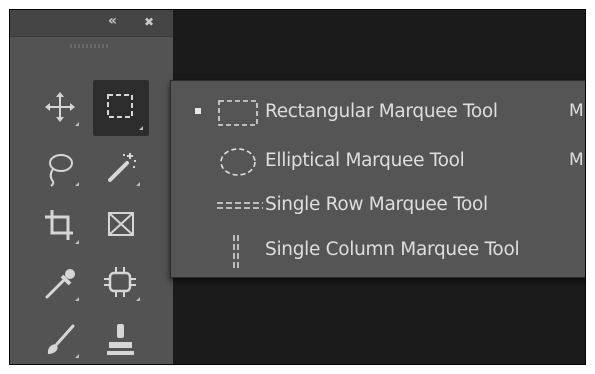 The height and width of the screenshot is (374, 595). I want to click on crop-icon, so click(62, 227).